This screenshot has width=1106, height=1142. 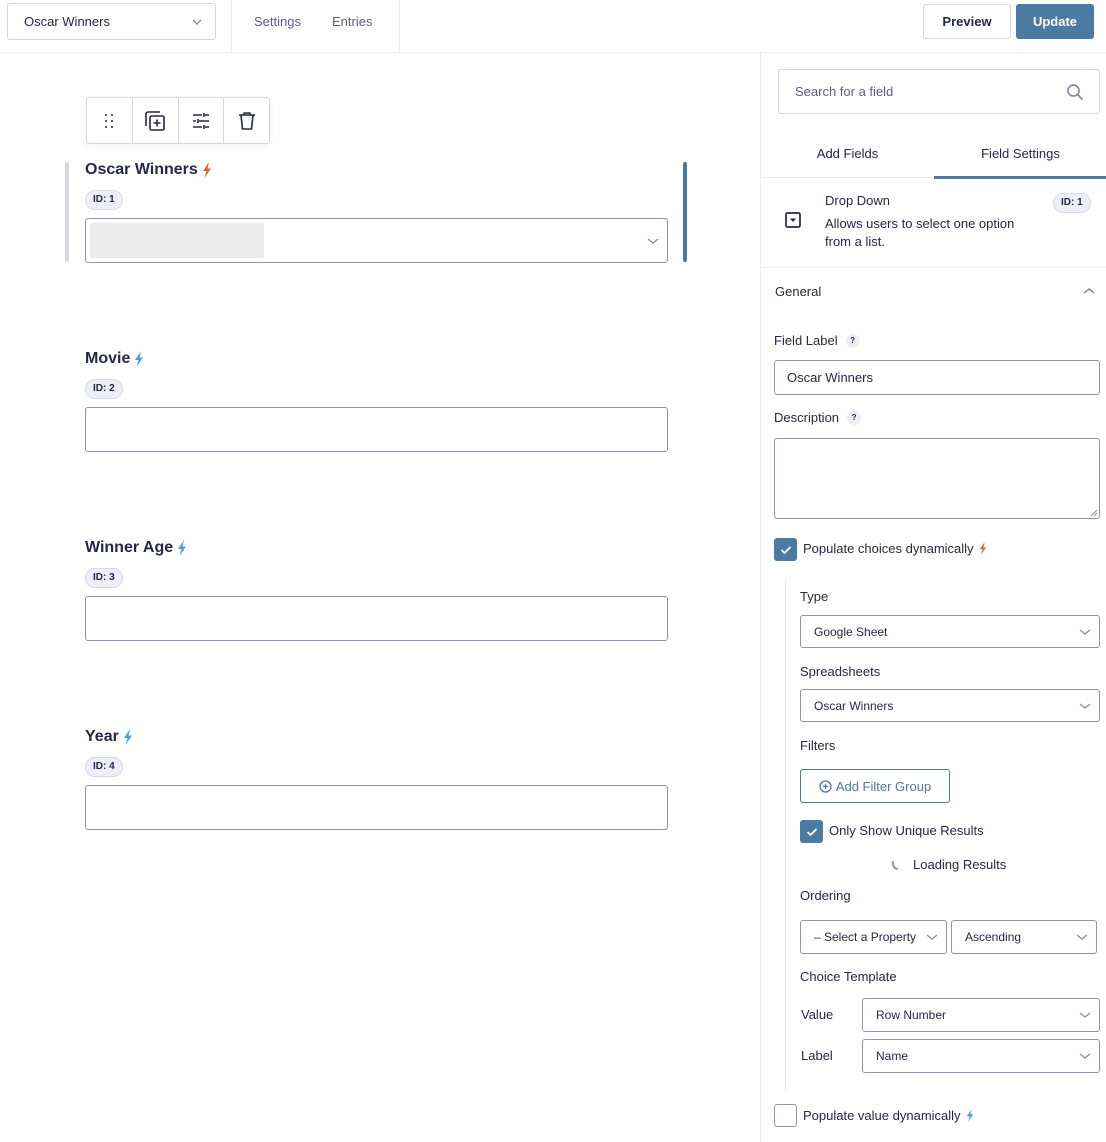 What do you see at coordinates (967, 21) in the screenshot?
I see `preview-button: Preview` at bounding box center [967, 21].